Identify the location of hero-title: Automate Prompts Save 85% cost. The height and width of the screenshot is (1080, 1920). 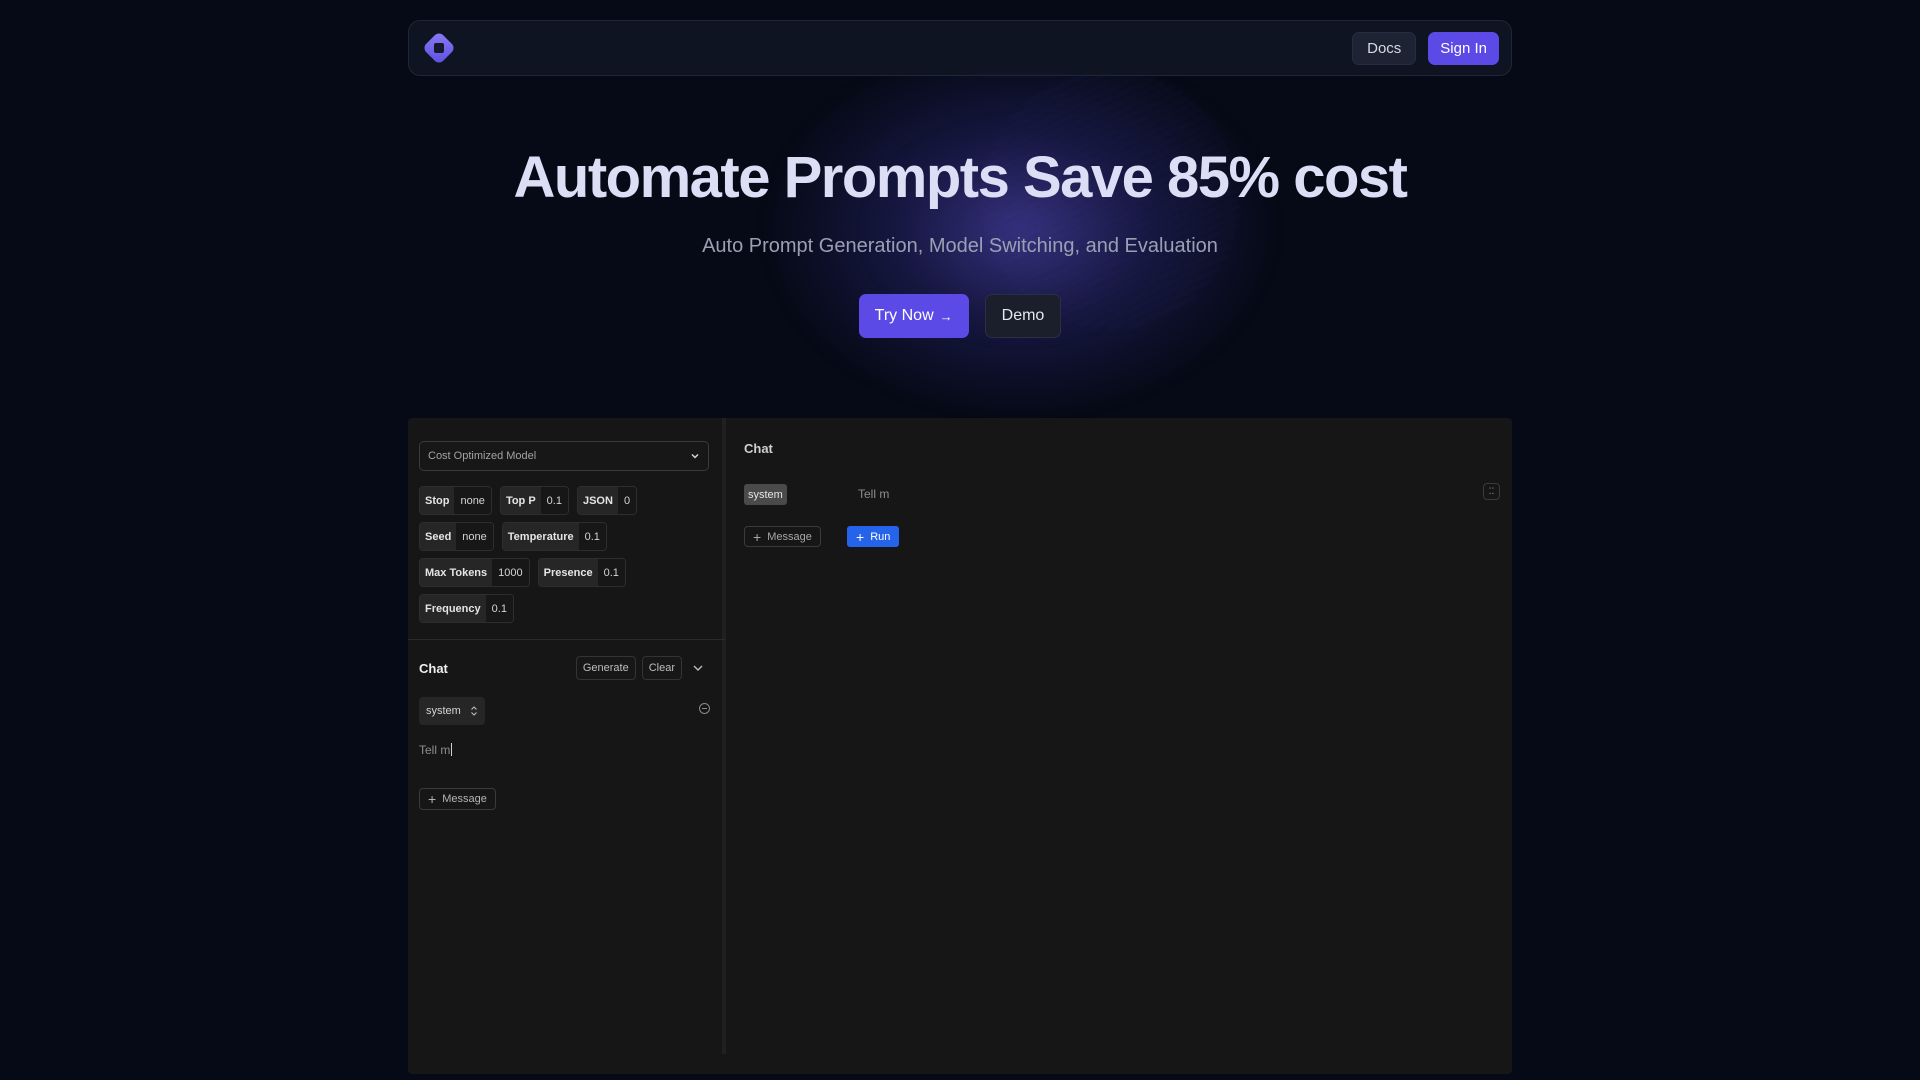
(960, 177).